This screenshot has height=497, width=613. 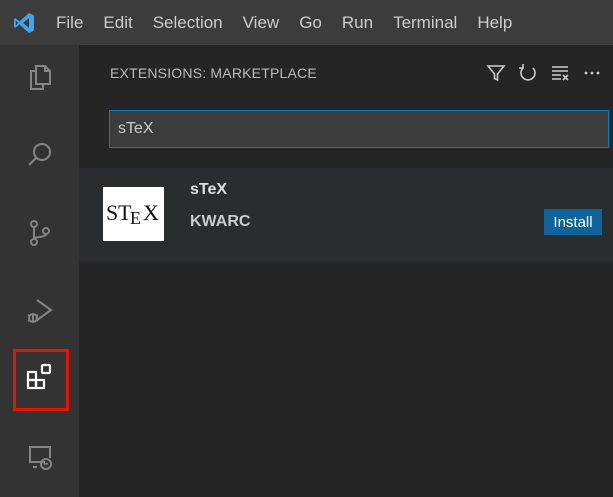 What do you see at coordinates (39, 271) in the screenshot?
I see `activity-bar` at bounding box center [39, 271].